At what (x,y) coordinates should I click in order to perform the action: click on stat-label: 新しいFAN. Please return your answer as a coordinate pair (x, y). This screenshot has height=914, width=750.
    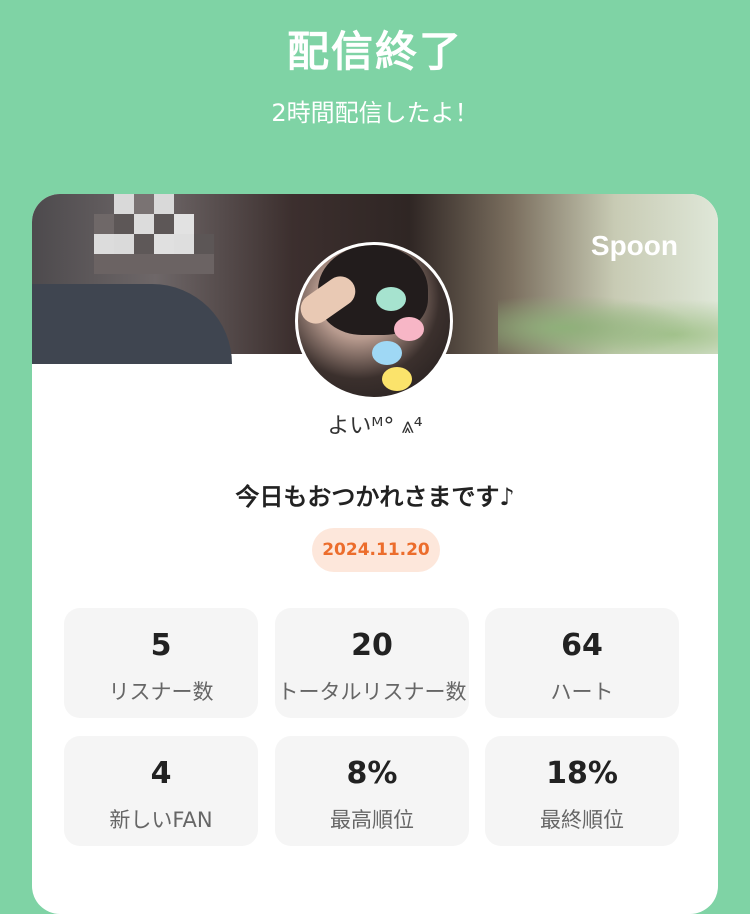
    Looking at the image, I should click on (161, 820).